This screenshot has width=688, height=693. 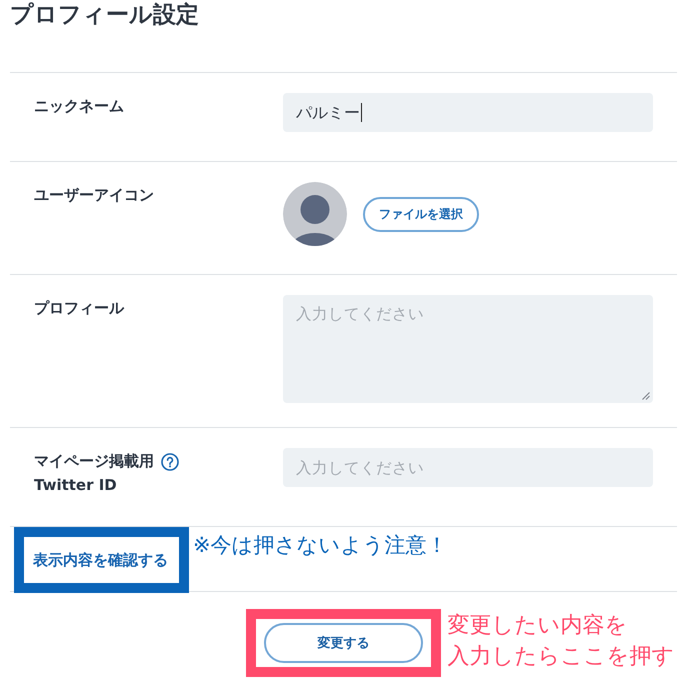 What do you see at coordinates (343, 643) in the screenshot?
I see `submit-button: 変更する` at bounding box center [343, 643].